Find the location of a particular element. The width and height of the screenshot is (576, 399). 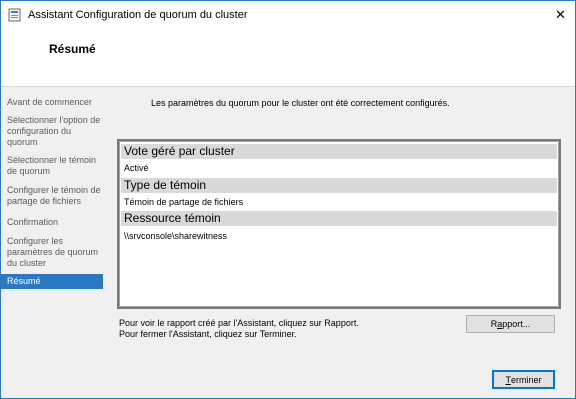

section-heading-vote: Vote géré par cluster is located at coordinates (339, 151).